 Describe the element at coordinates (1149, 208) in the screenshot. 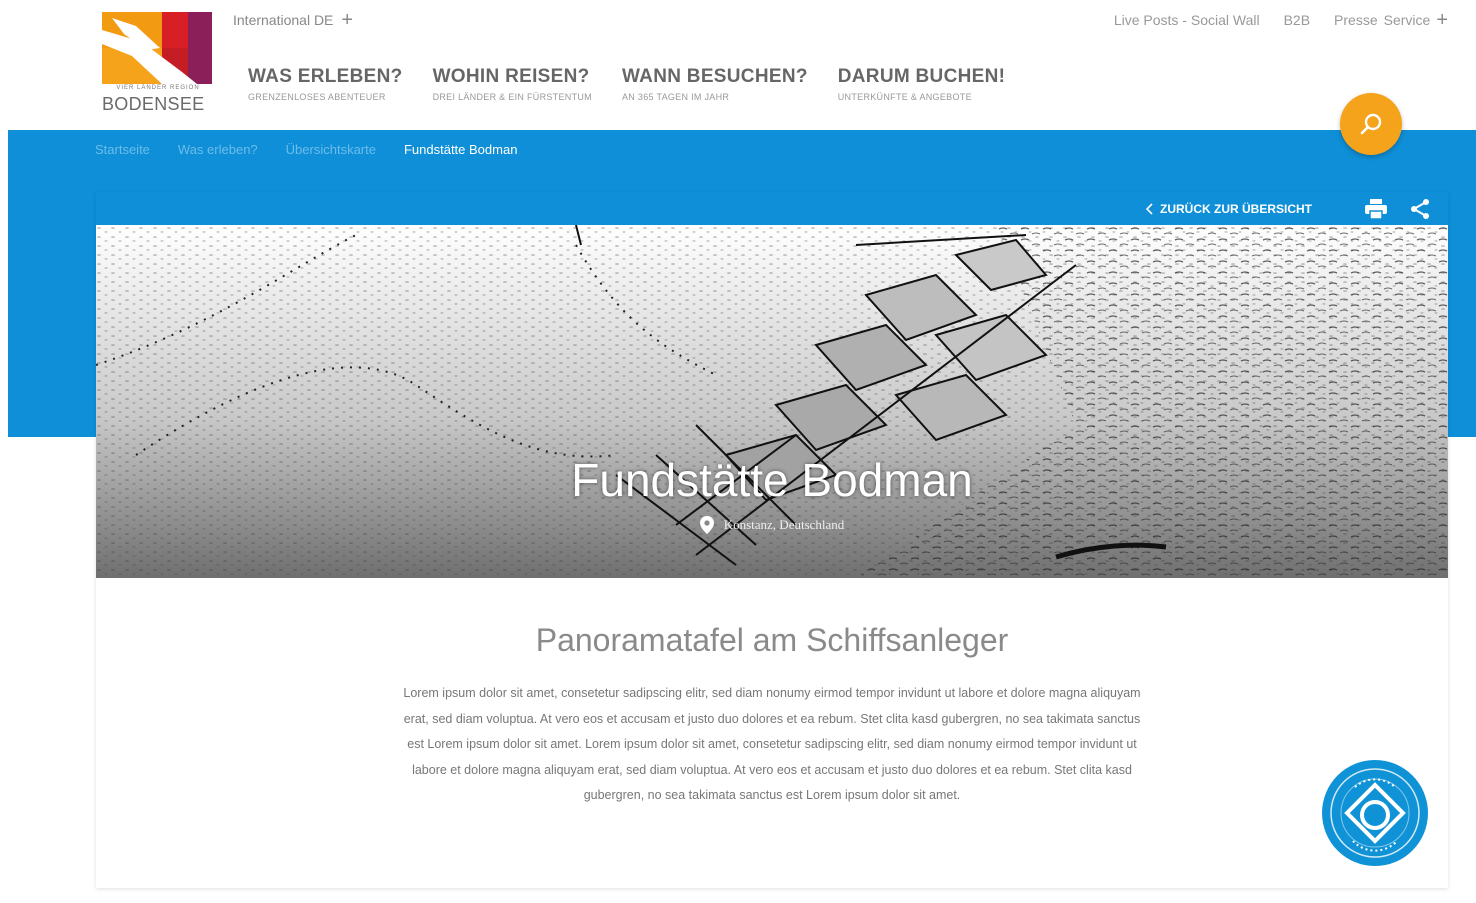

I see `chevron-left-icon` at that location.